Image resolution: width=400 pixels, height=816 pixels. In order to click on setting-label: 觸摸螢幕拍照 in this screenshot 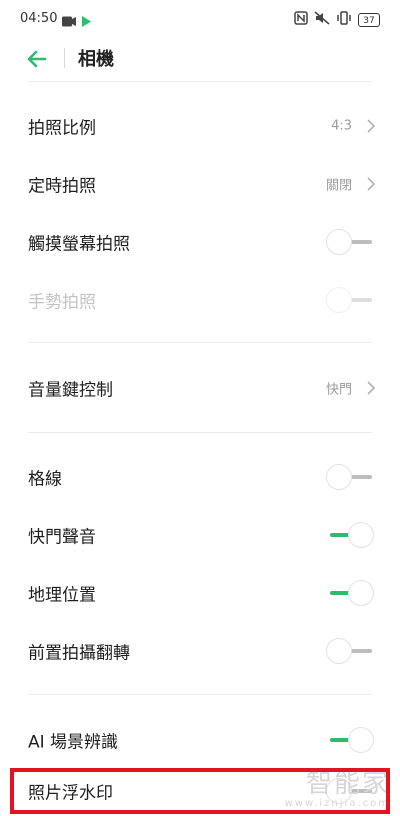, I will do `click(79, 244)`.